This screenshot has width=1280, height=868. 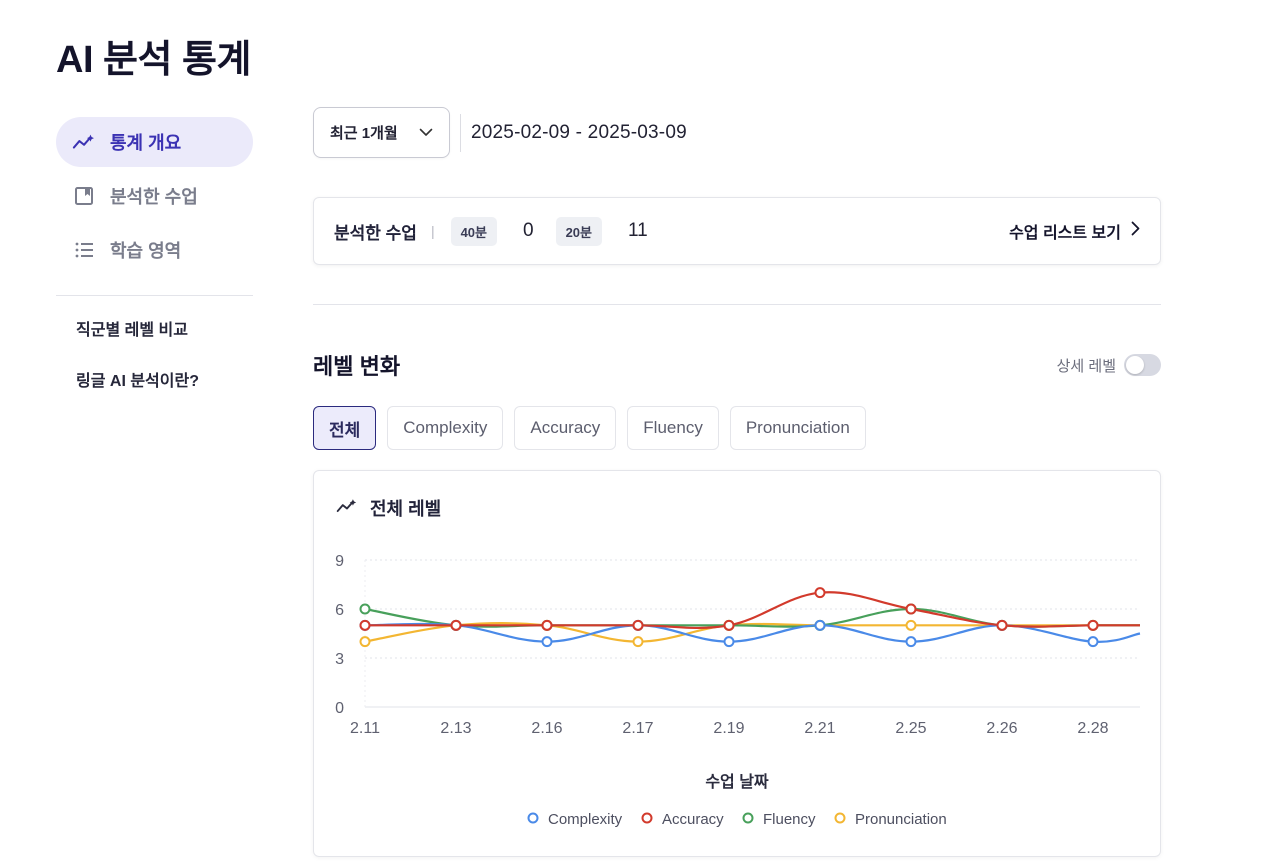 What do you see at coordinates (579, 132) in the screenshot?
I see `date-range: 2025-02-09 - 2025-03-09` at bounding box center [579, 132].